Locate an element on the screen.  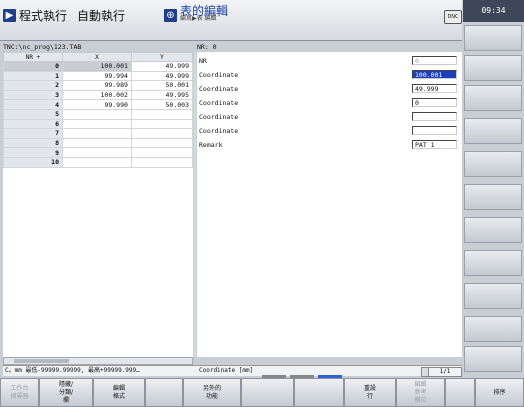
table-cell-nr: 7 is located at coordinates (33, 133).